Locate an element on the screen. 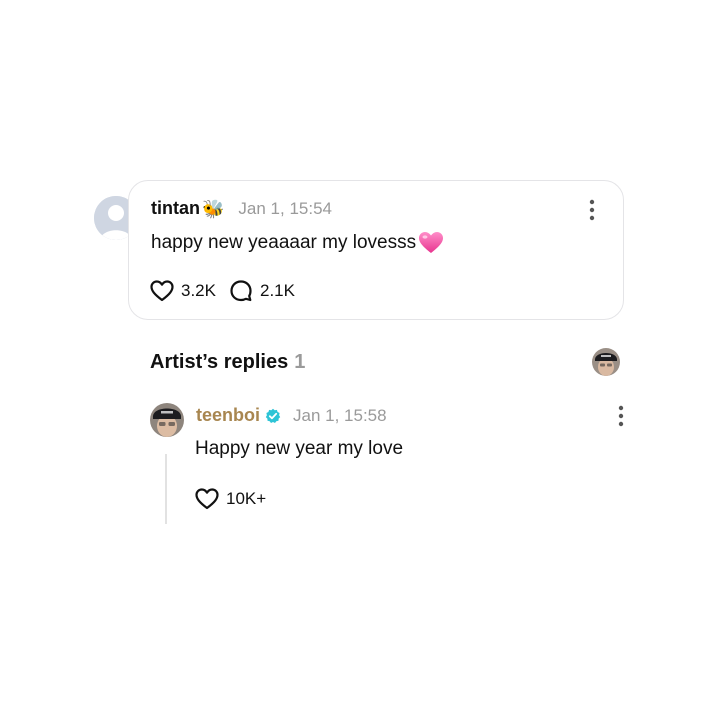 The width and height of the screenshot is (711, 711). reply-like-button: 10K+ is located at coordinates (230, 499).